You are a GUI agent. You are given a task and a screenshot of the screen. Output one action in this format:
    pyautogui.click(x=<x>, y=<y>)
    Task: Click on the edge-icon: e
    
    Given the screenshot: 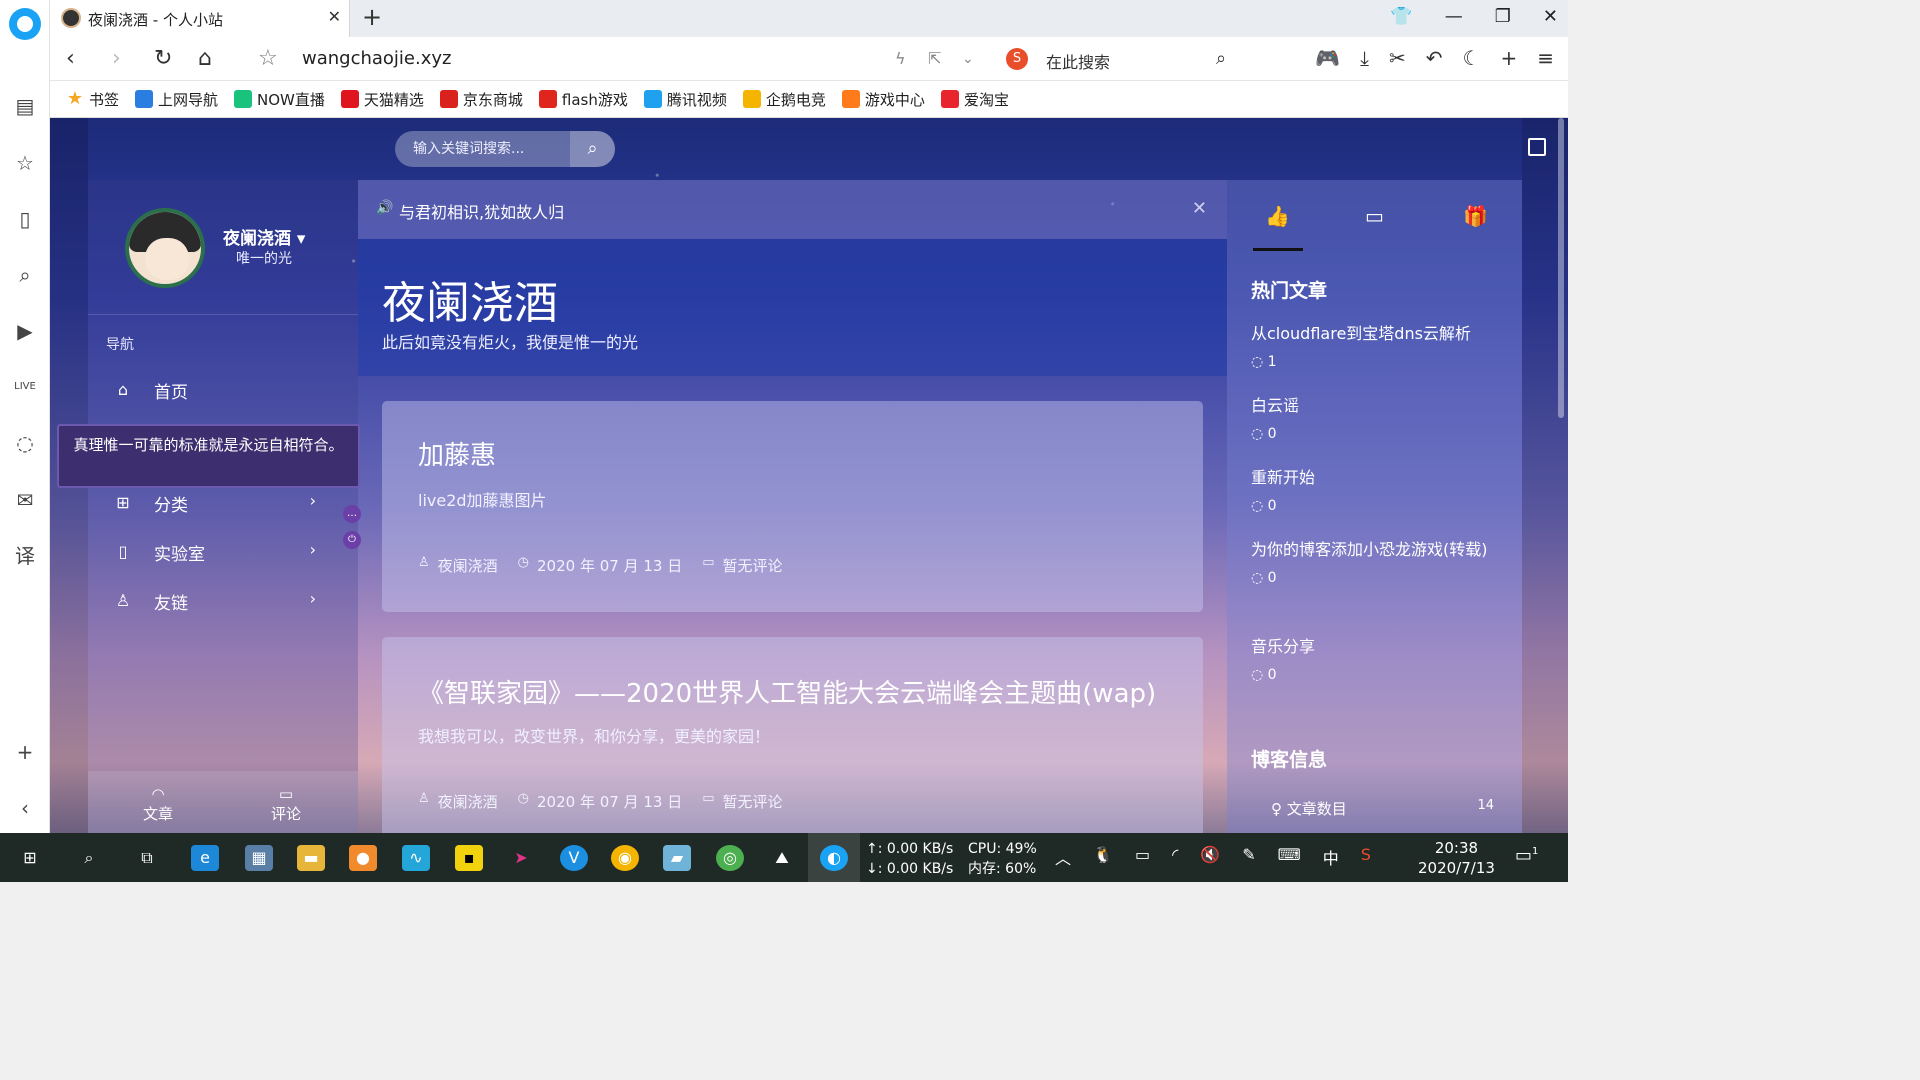 What is the action you would take?
    pyautogui.click(x=205, y=858)
    